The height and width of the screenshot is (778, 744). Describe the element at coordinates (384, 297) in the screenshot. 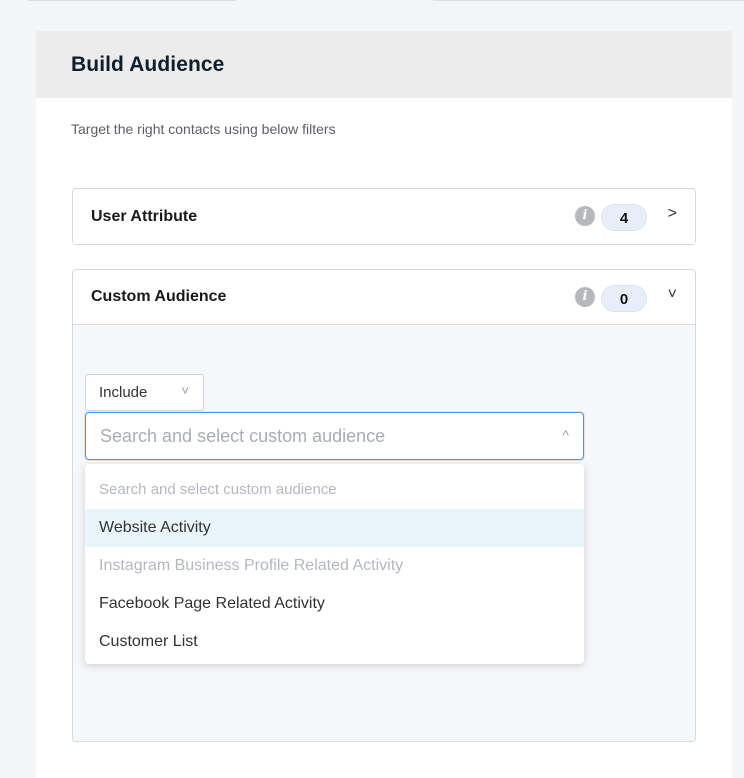

I see `custom-audience-header: Custom Audience i 0 ˅` at that location.